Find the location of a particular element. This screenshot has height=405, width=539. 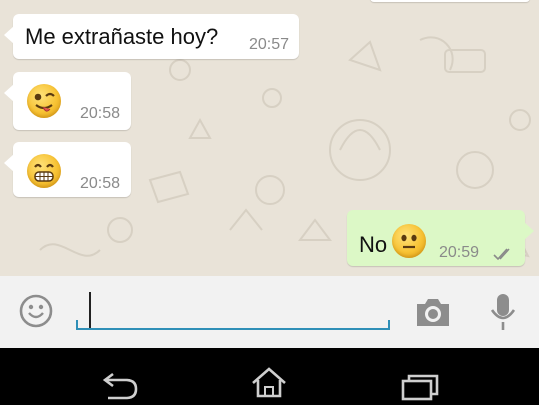

previous-message-edge is located at coordinates (450, 1).